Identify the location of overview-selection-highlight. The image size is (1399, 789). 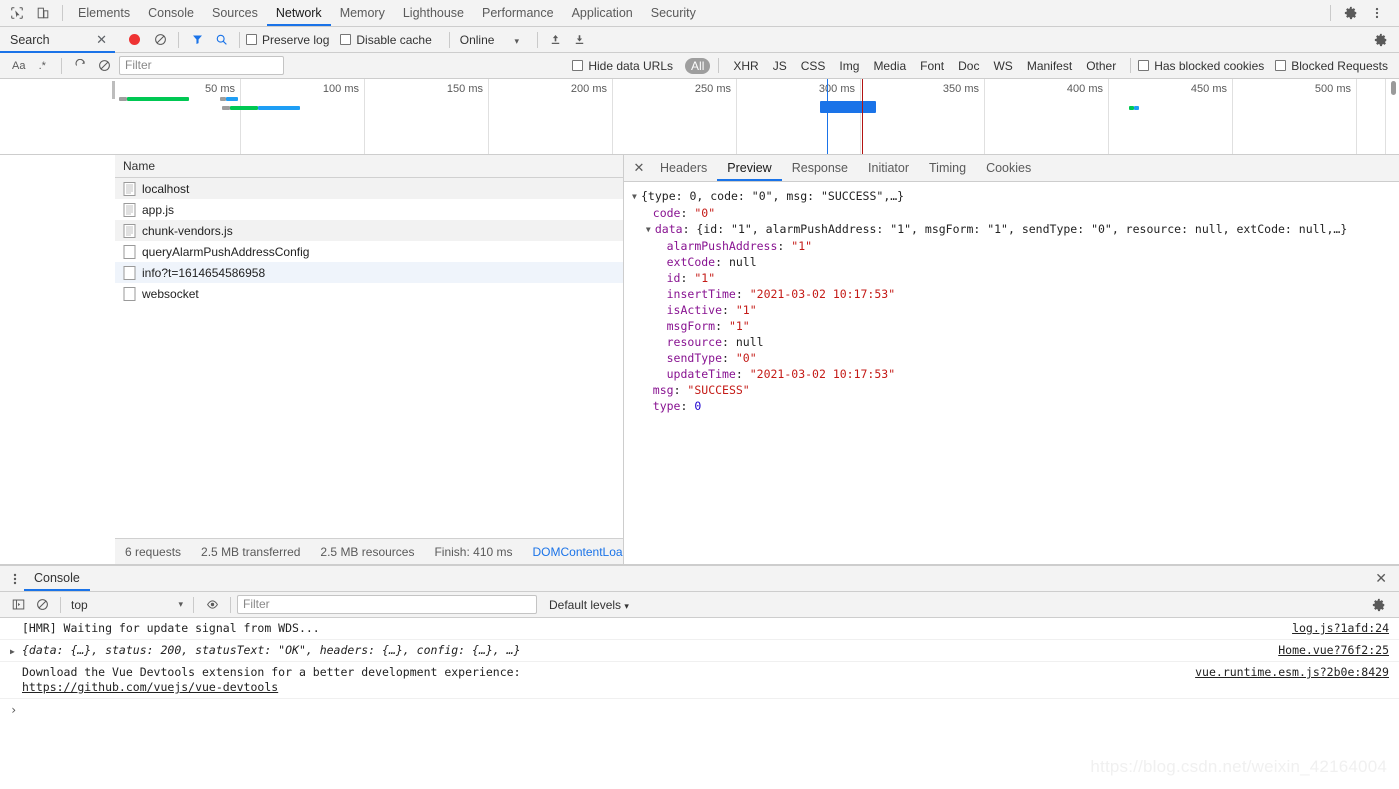
(848, 107).